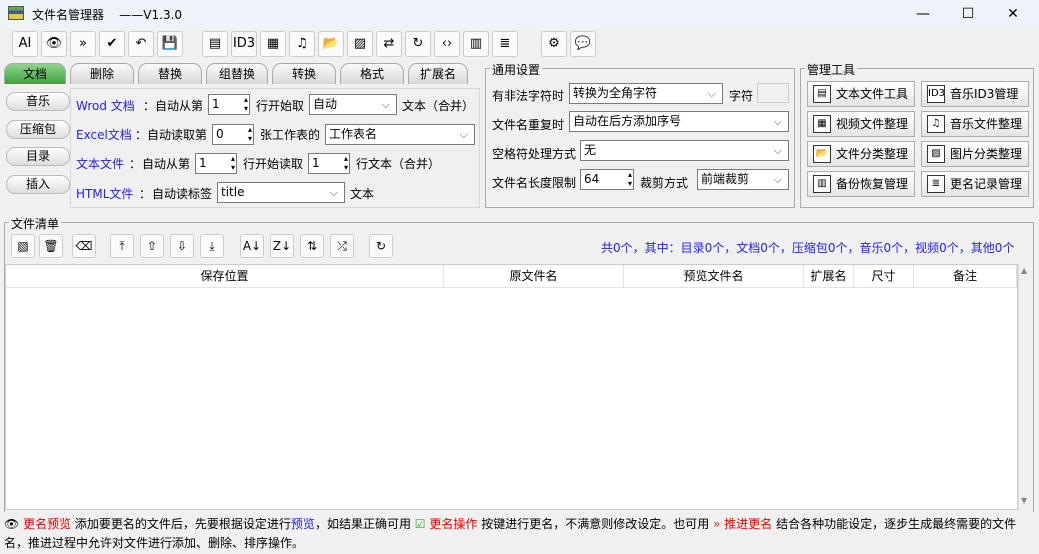  I want to click on filelist-sort-az-button: A↓, so click(252, 246).